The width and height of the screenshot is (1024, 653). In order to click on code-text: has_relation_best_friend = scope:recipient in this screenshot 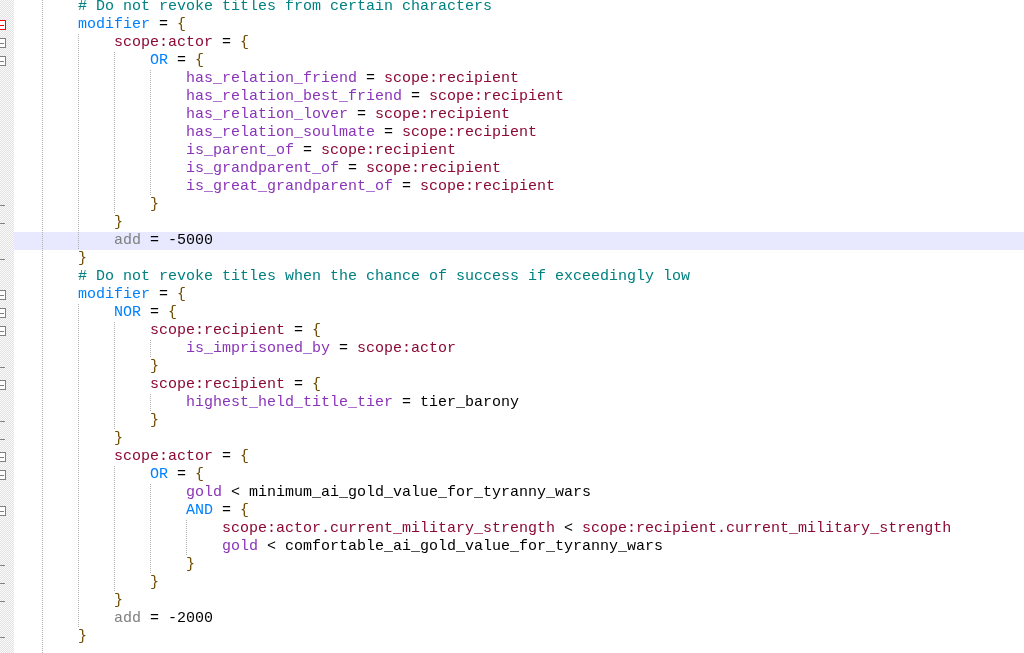, I will do `click(375, 97)`.